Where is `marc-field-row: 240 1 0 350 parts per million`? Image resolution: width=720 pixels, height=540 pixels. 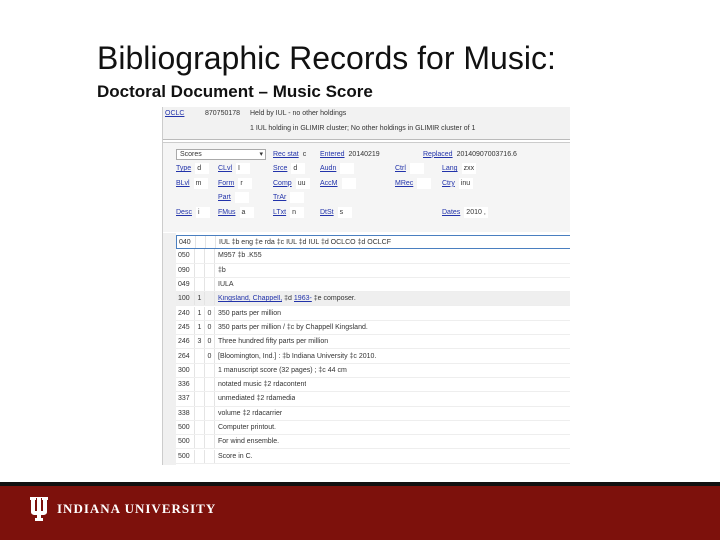 marc-field-row: 240 1 0 350 parts per million is located at coordinates (373, 313).